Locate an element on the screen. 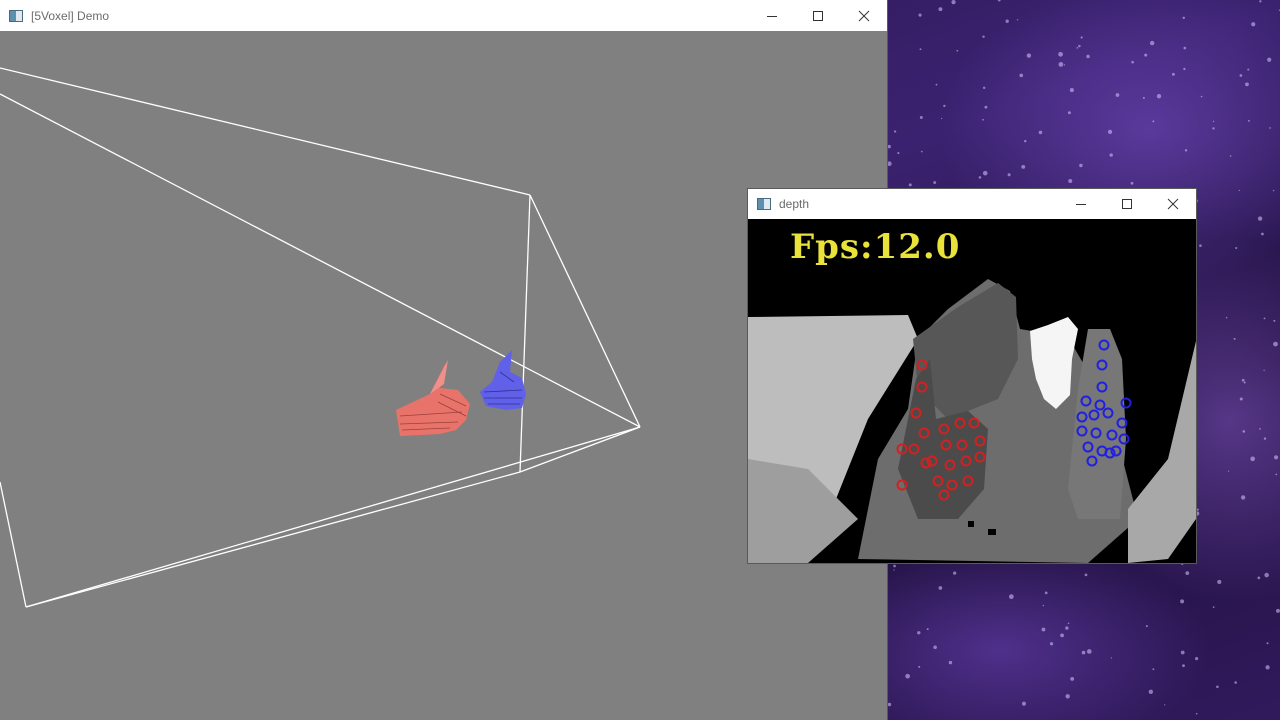 Image resolution: width=1280 pixels, height=720 pixels. app-window-icon is located at coordinates (16, 15).